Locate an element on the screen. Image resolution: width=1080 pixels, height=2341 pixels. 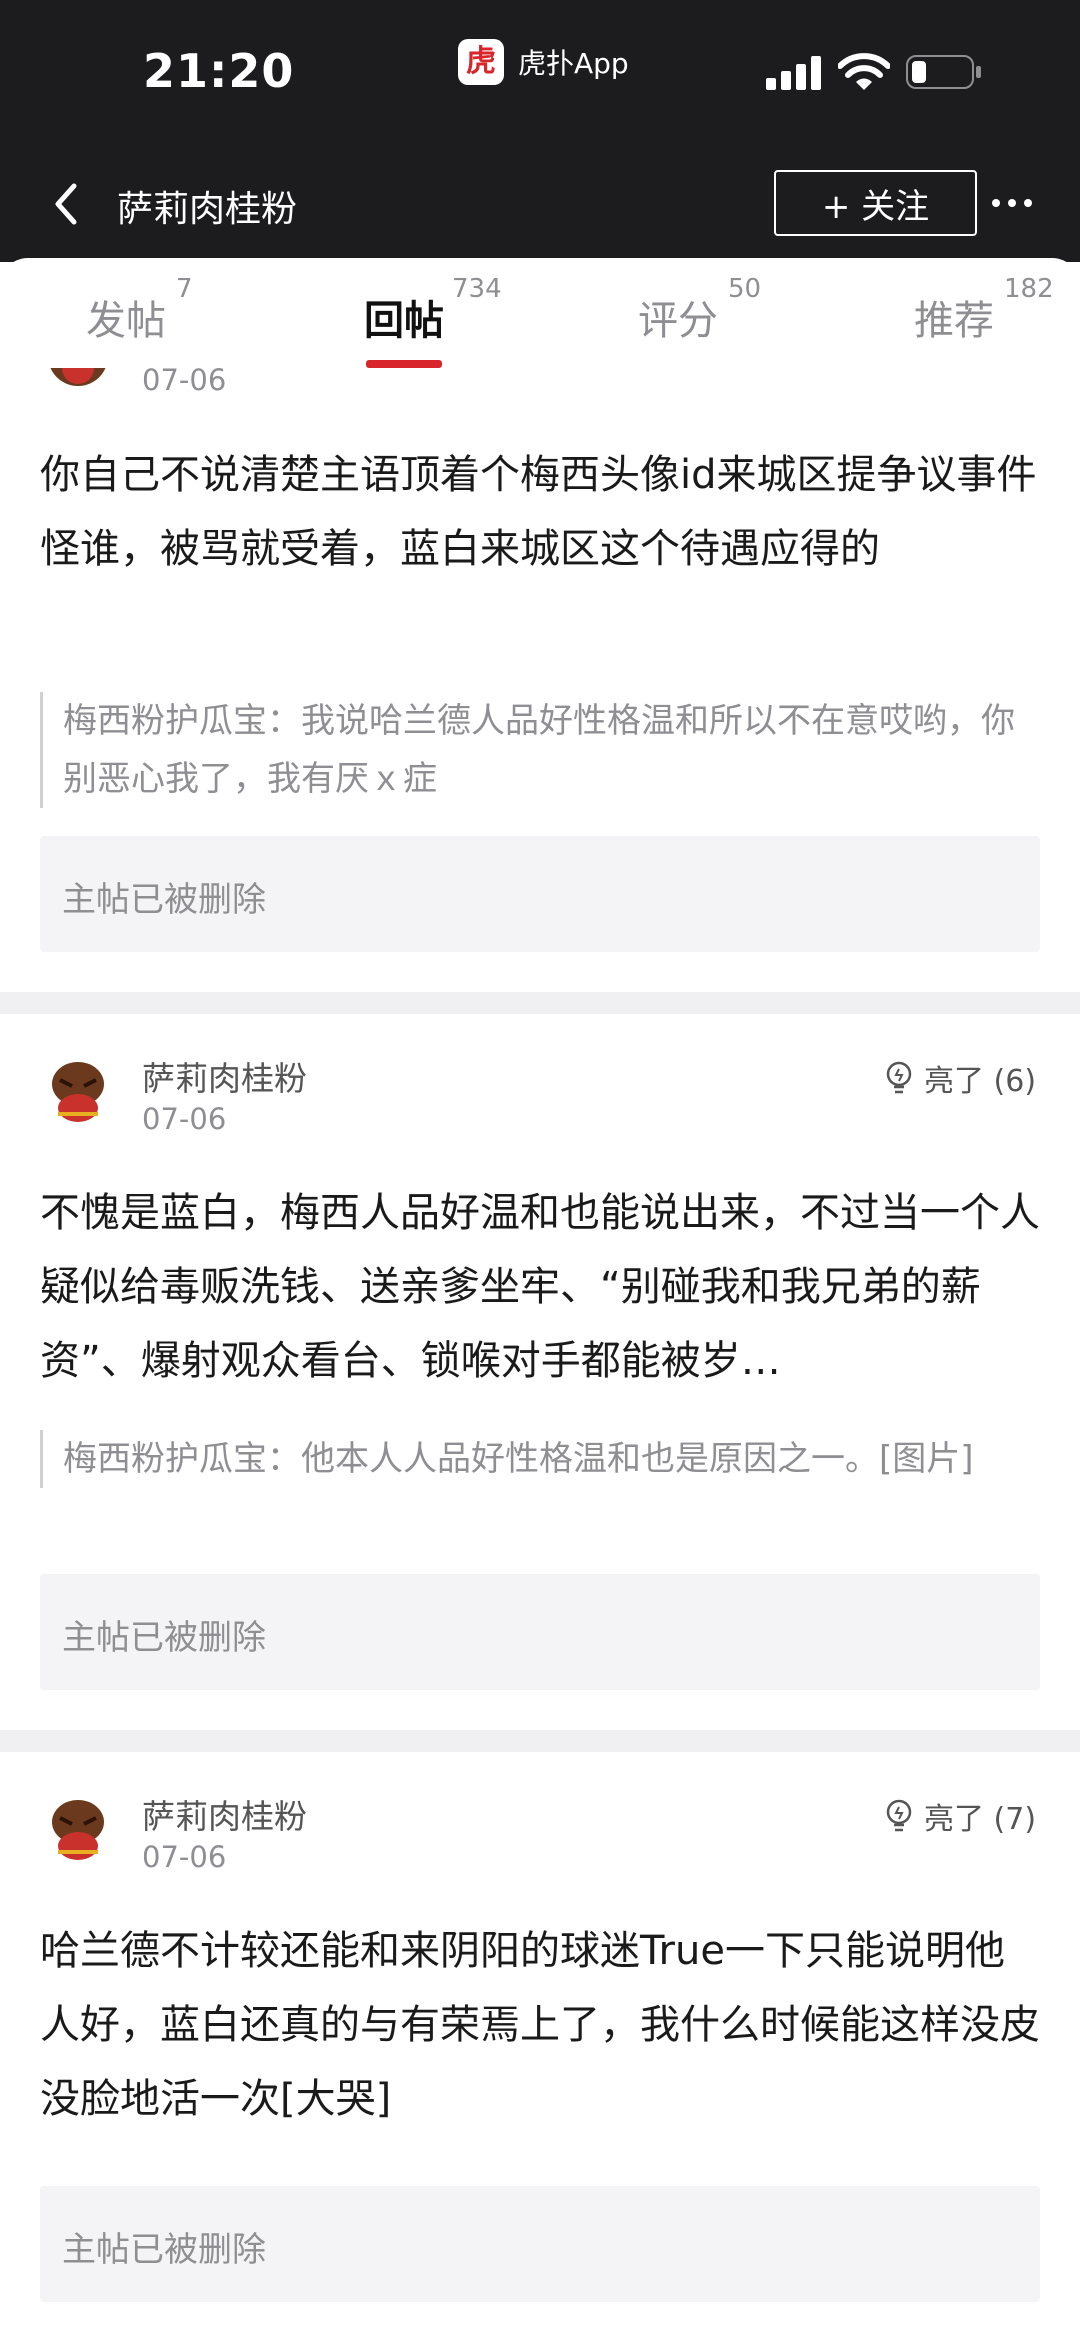
wifi-icon is located at coordinates (864, 71).